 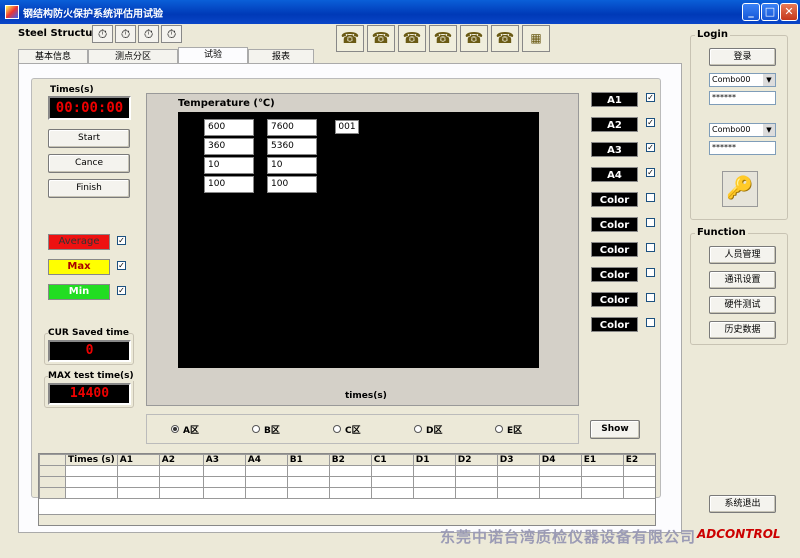 What do you see at coordinates (347, 519) in the screenshot?
I see `horizontal-scrollbar` at bounding box center [347, 519].